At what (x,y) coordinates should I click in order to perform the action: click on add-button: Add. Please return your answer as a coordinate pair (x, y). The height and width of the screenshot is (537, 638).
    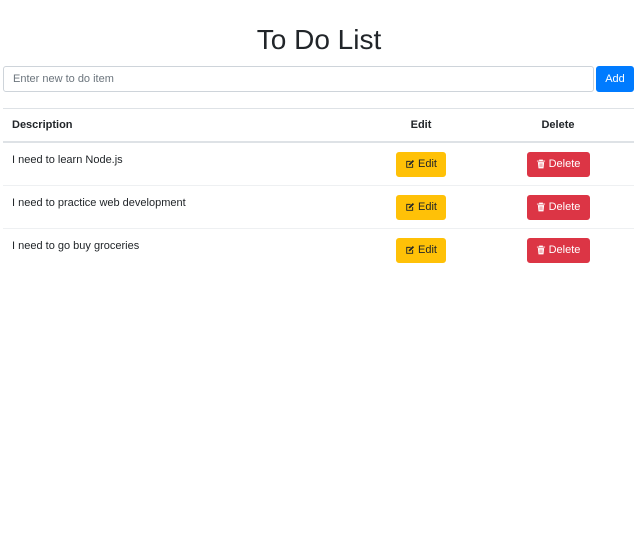
    Looking at the image, I should click on (615, 79).